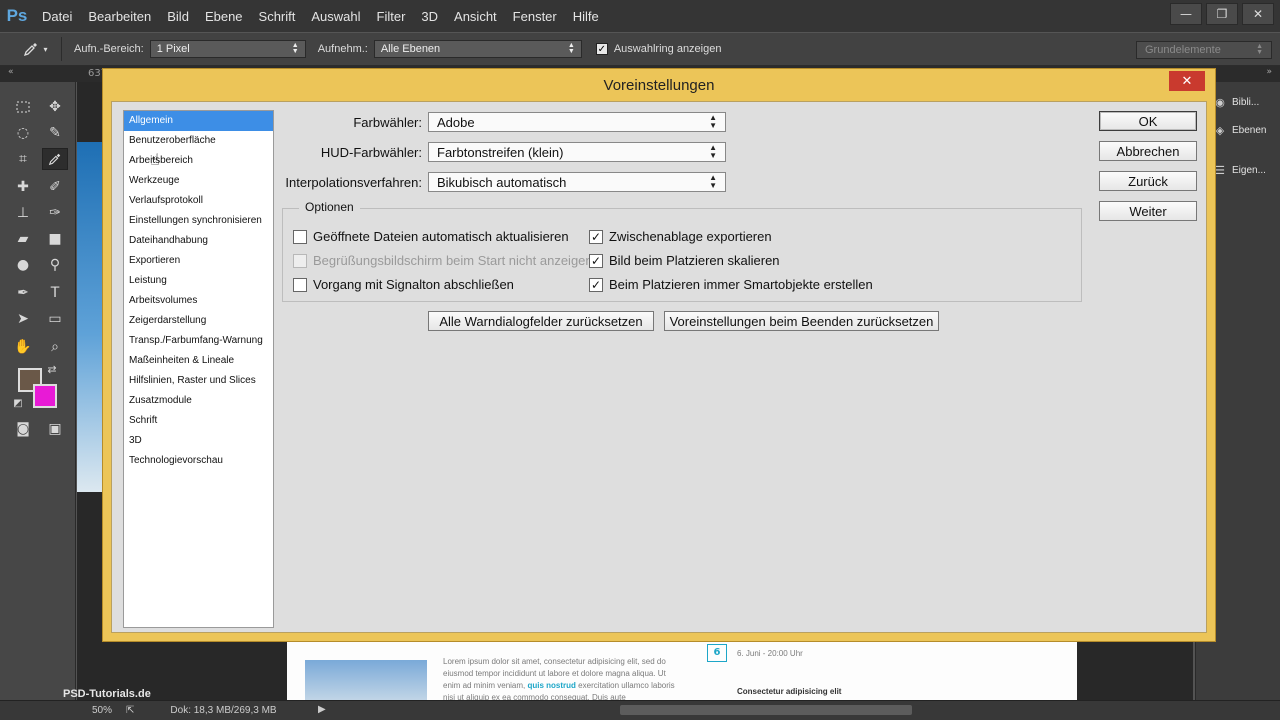  What do you see at coordinates (680, 236) in the screenshot?
I see `option-export-clipboard: ✓ Zwischenablage exportieren` at bounding box center [680, 236].